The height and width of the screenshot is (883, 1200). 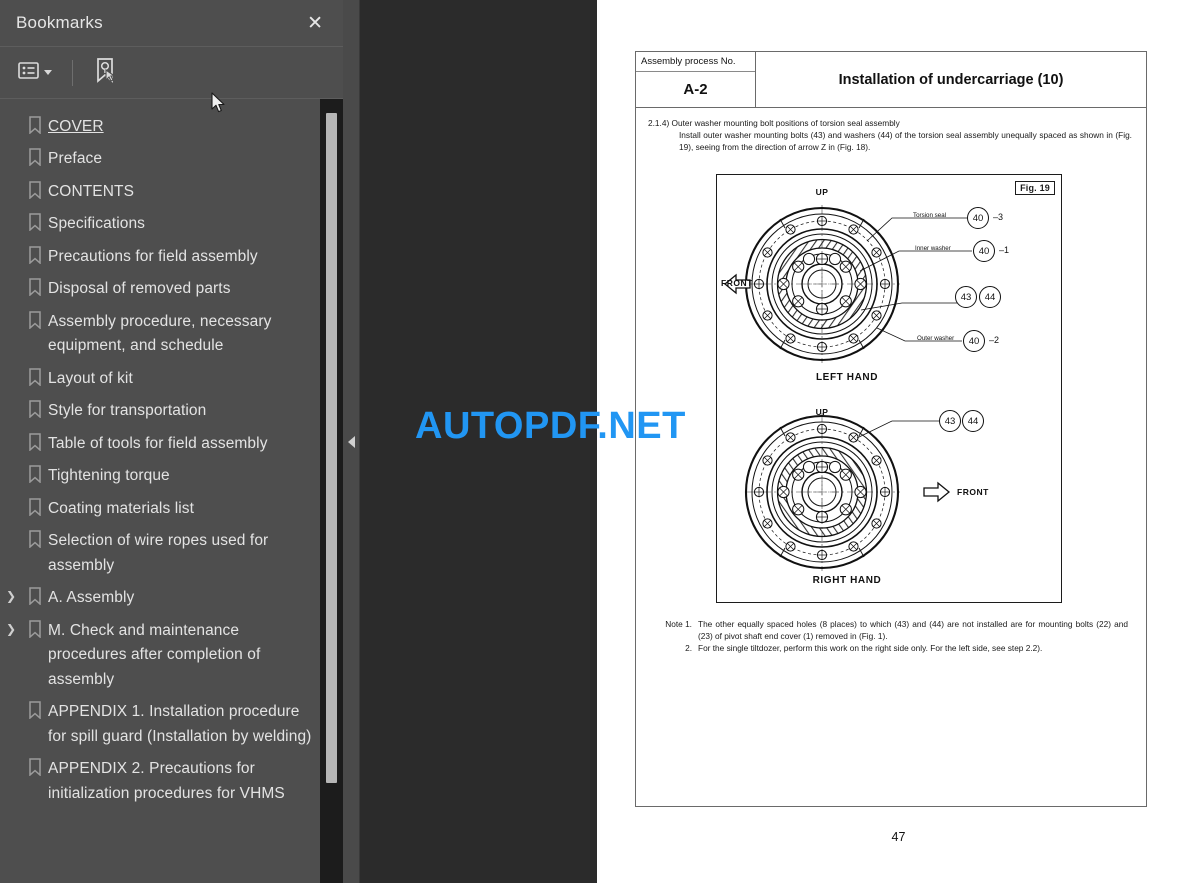 I want to click on bookmark-item: ❯Coating materials list, so click(x=171, y=509).